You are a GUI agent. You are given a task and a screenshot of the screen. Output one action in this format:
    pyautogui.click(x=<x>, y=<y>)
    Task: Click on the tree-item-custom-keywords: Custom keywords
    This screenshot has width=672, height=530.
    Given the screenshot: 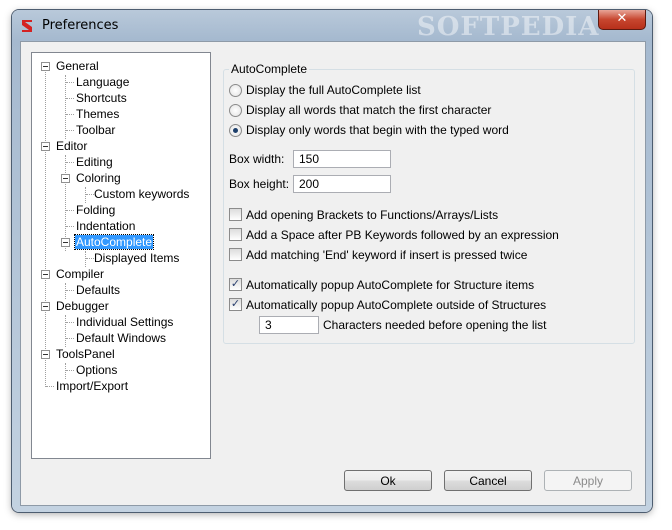 What is the action you would take?
    pyautogui.click(x=141, y=194)
    